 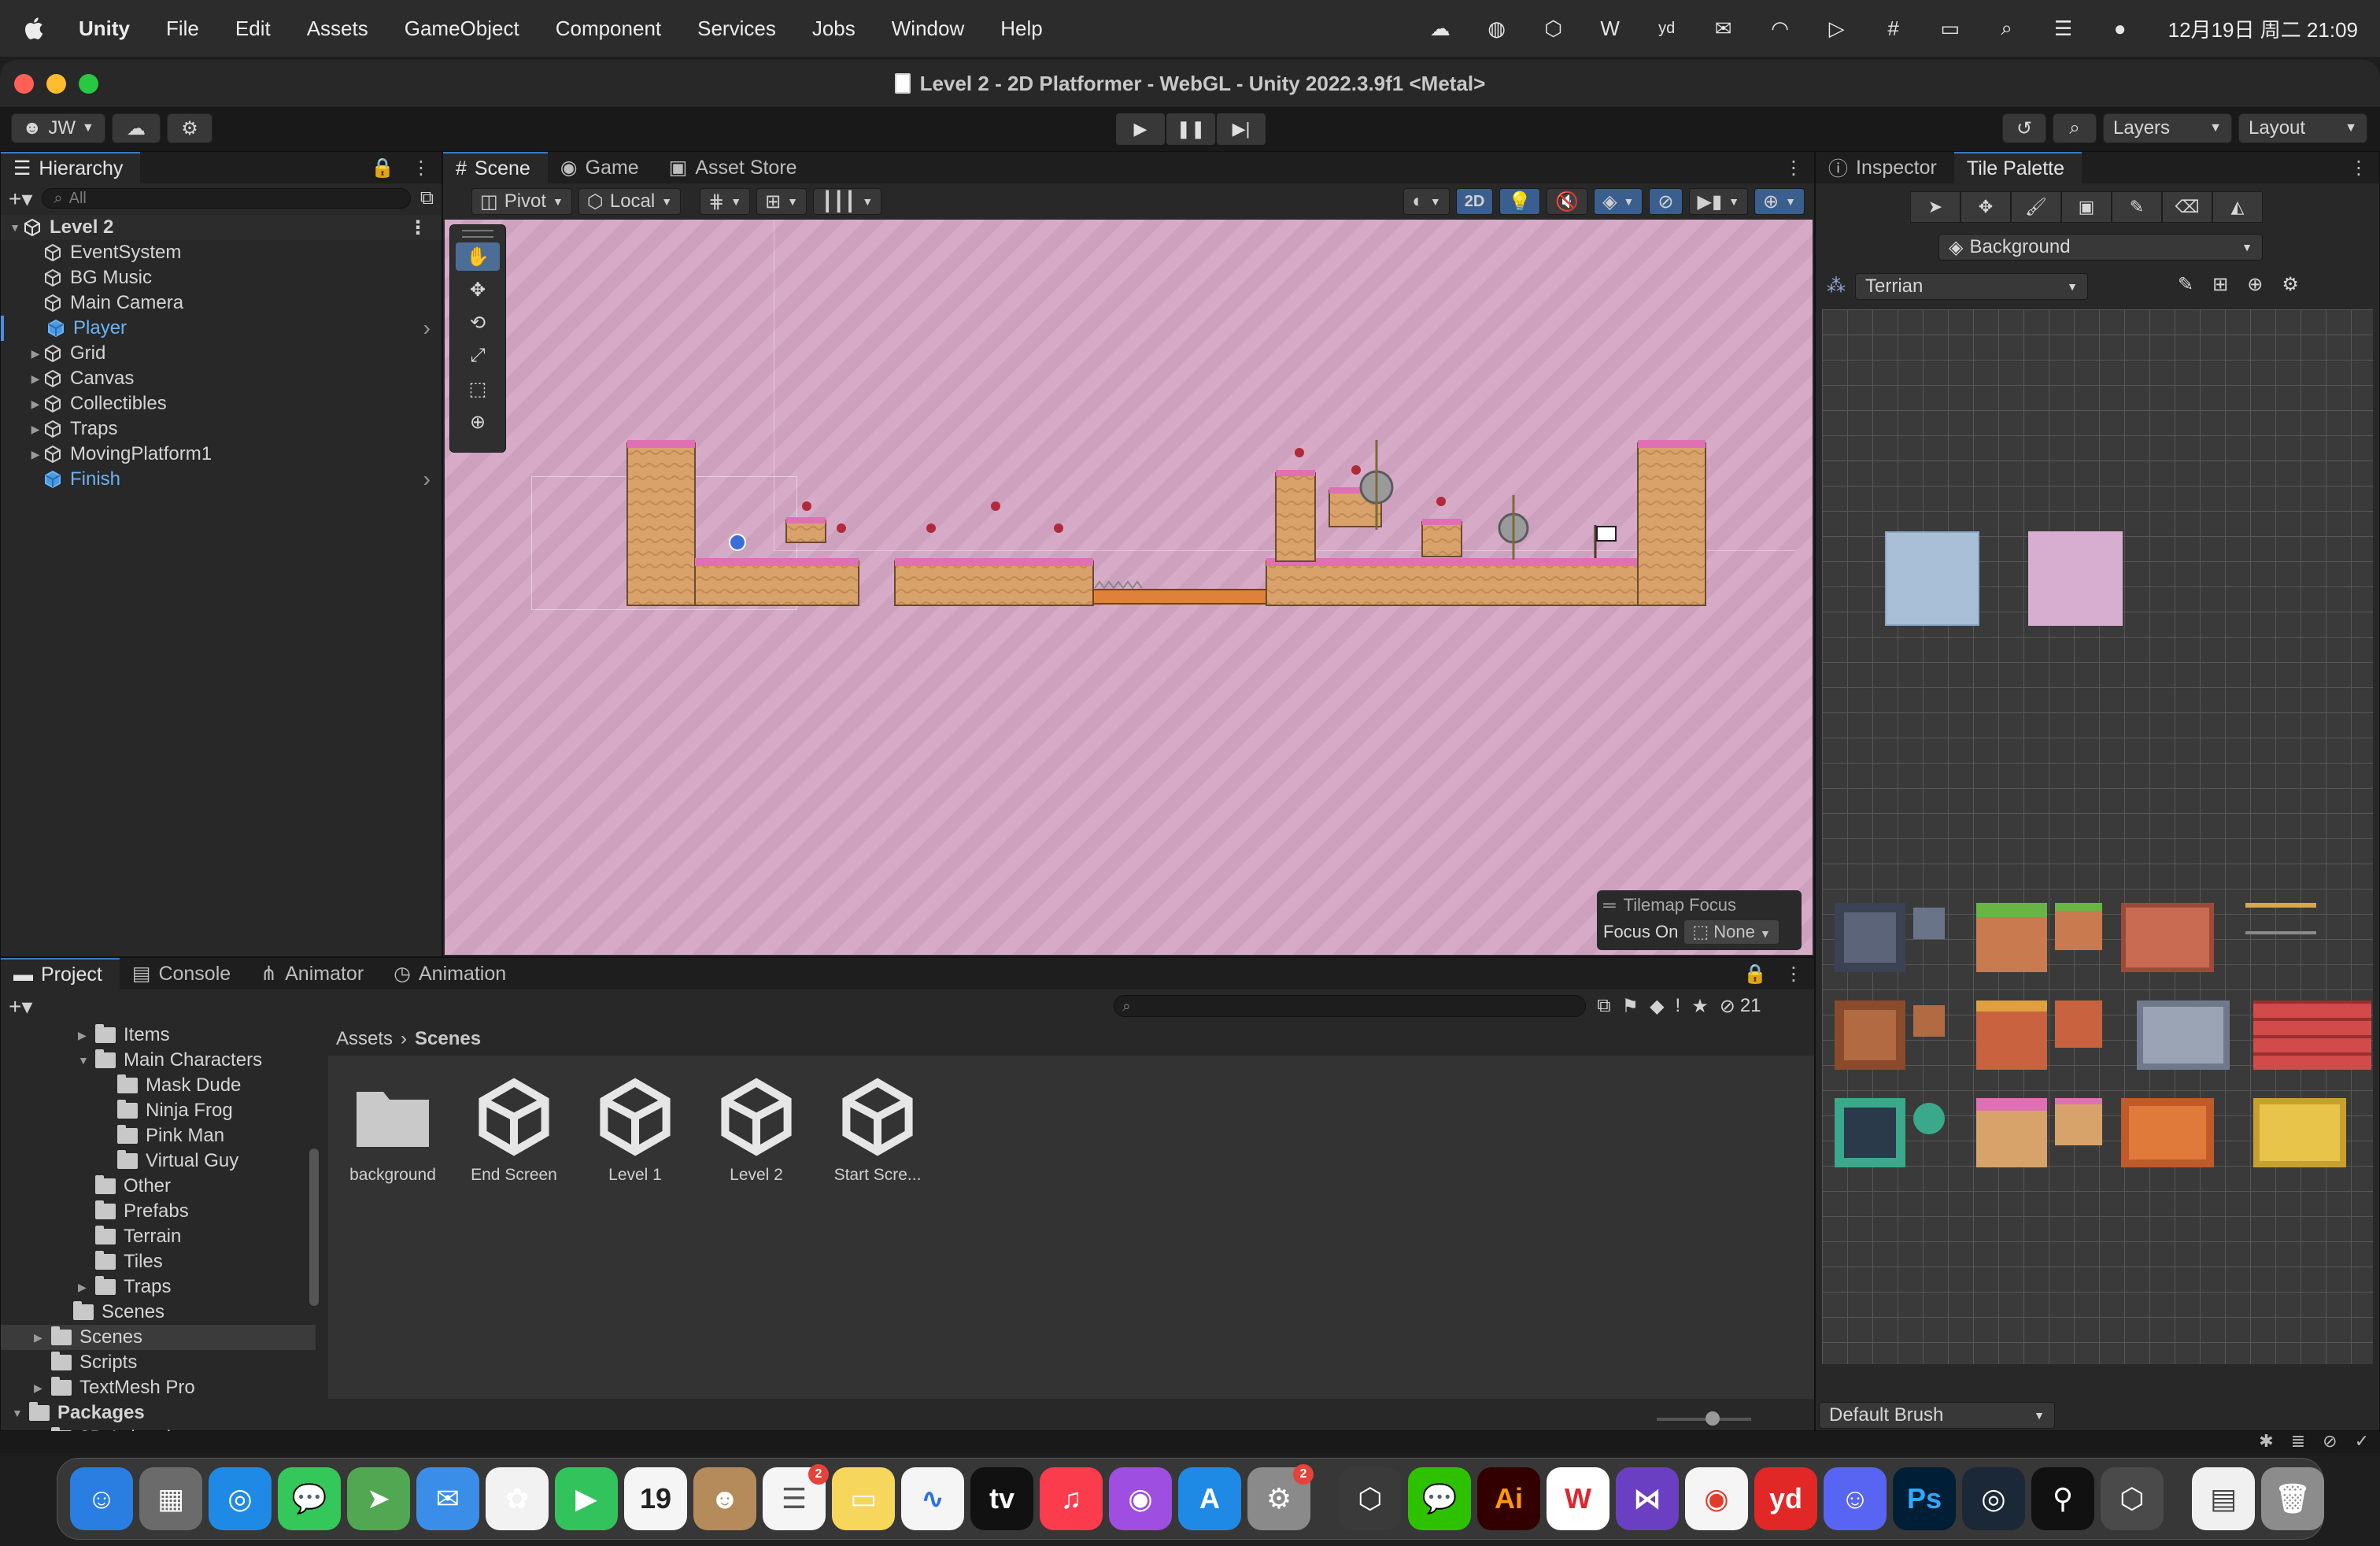 What do you see at coordinates (1140, 129) in the screenshot?
I see `play-button: ▶` at bounding box center [1140, 129].